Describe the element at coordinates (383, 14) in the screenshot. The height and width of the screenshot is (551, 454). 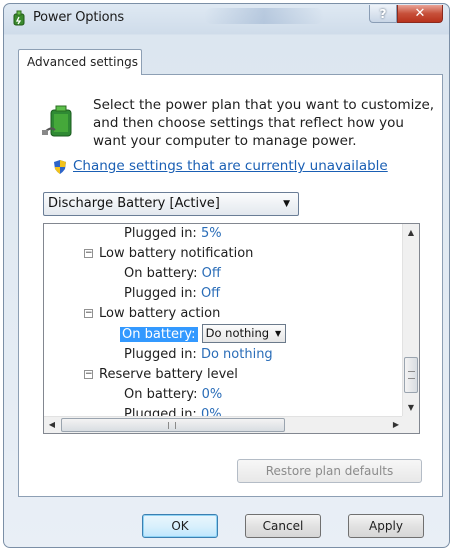
I see `help-button: ?` at that location.